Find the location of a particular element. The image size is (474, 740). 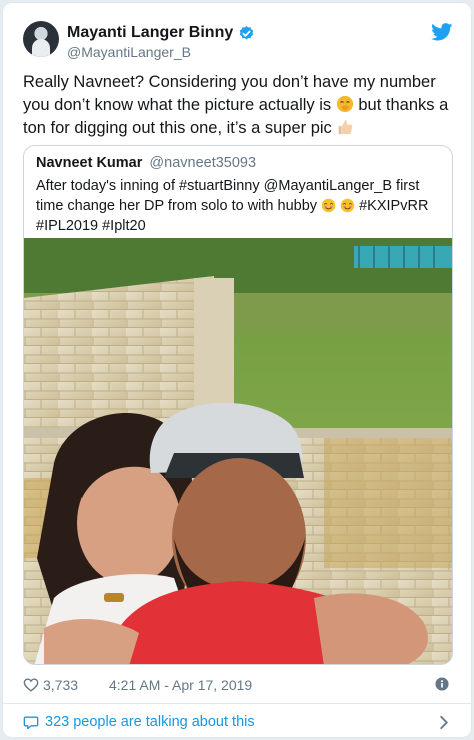

tweet-meta: 3,733 4:21 AM - Apr 17, 2019 is located at coordinates (238, 686).